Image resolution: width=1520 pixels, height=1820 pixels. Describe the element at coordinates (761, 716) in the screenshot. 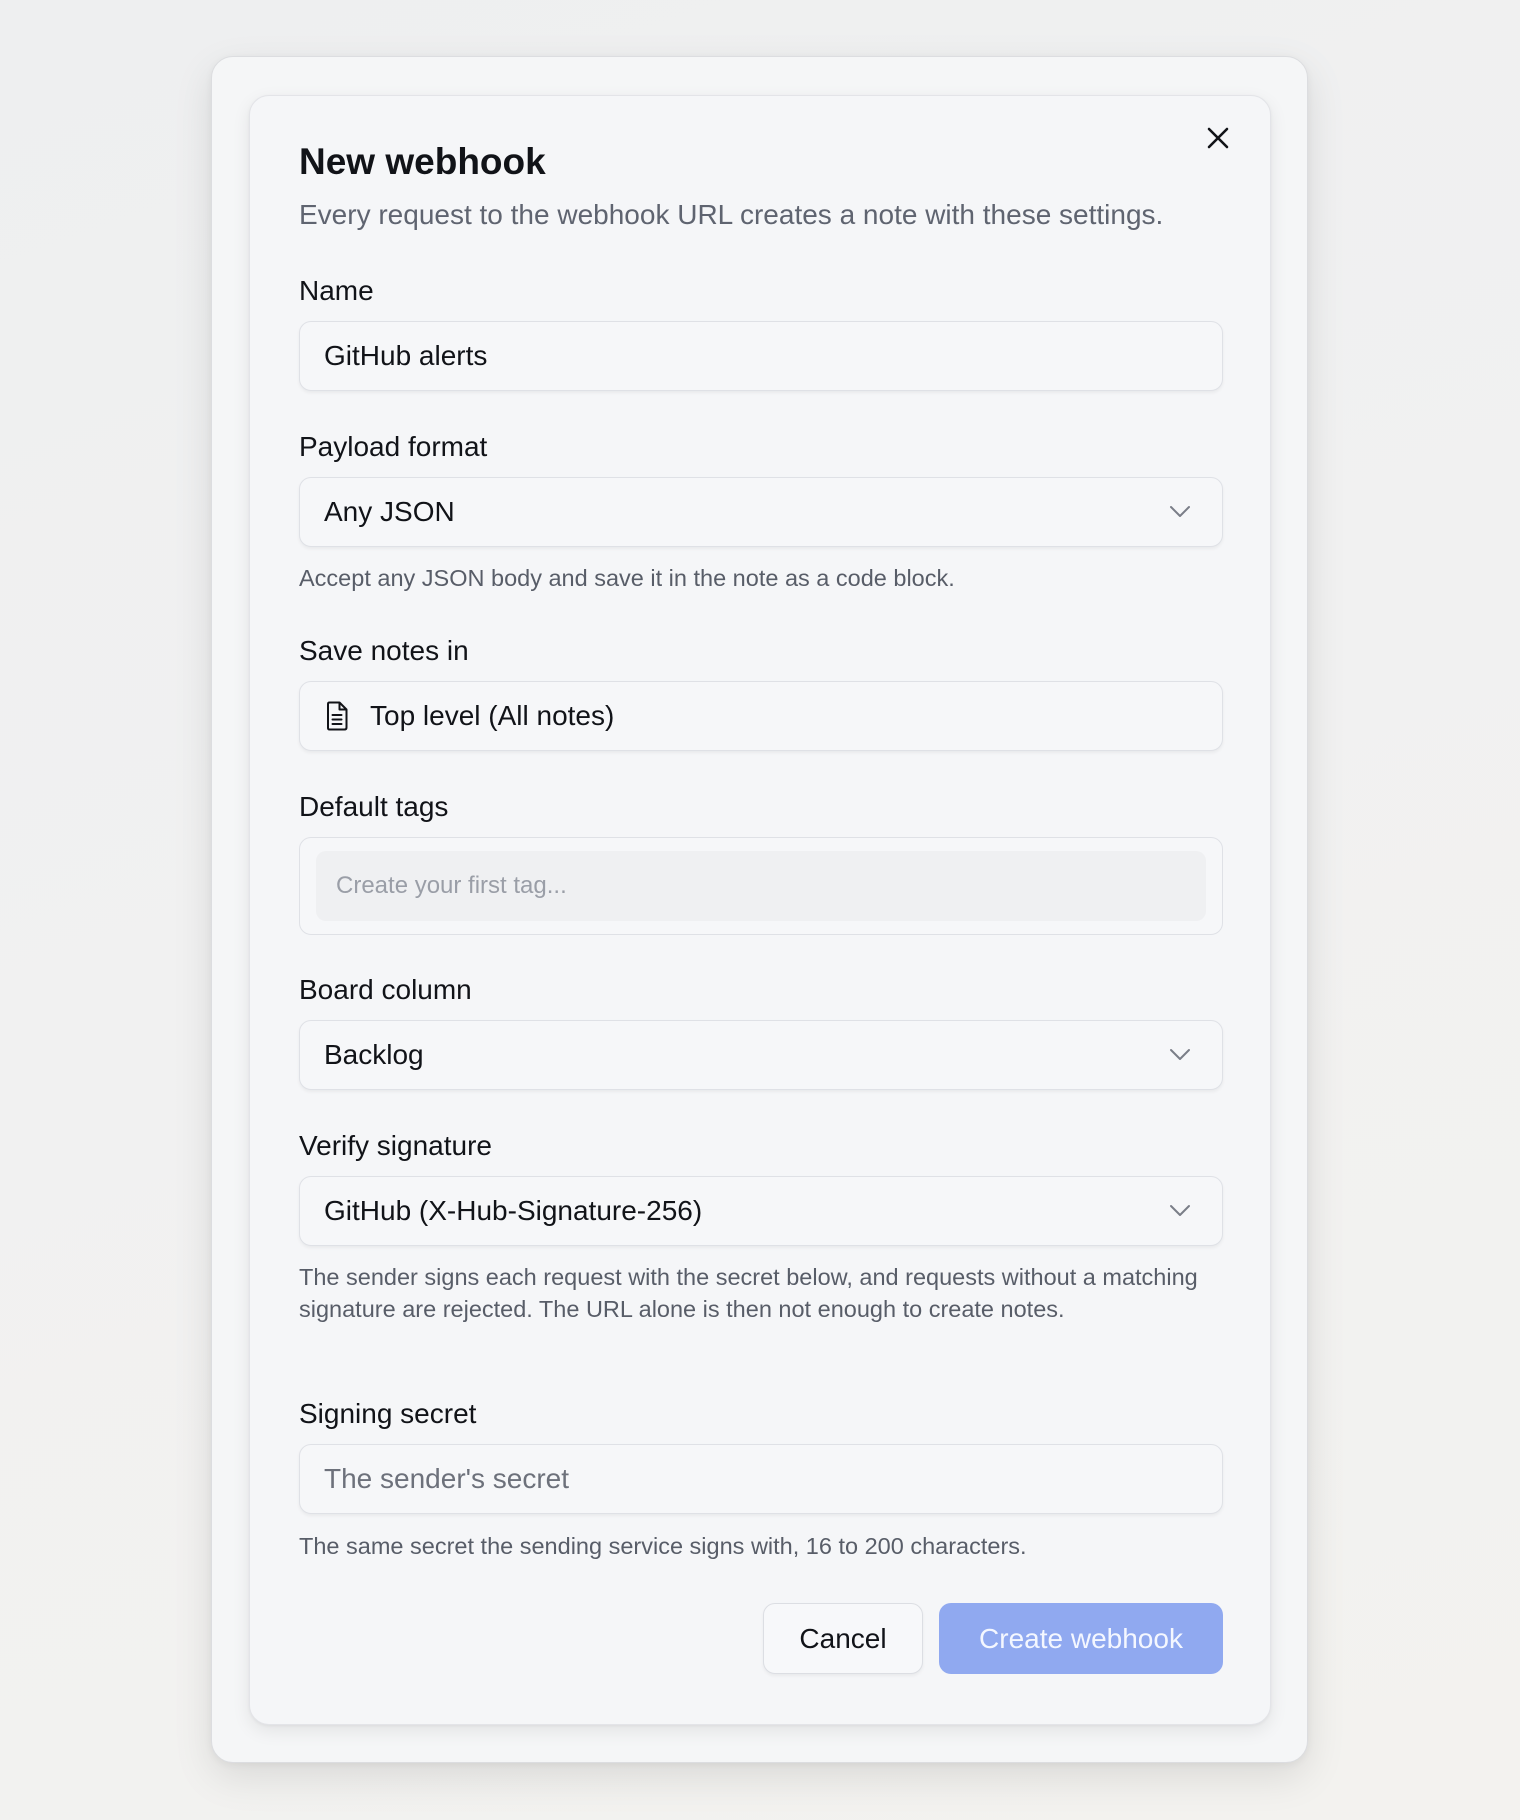

I see `save-notes-in-picker: Top level (All notes)` at that location.